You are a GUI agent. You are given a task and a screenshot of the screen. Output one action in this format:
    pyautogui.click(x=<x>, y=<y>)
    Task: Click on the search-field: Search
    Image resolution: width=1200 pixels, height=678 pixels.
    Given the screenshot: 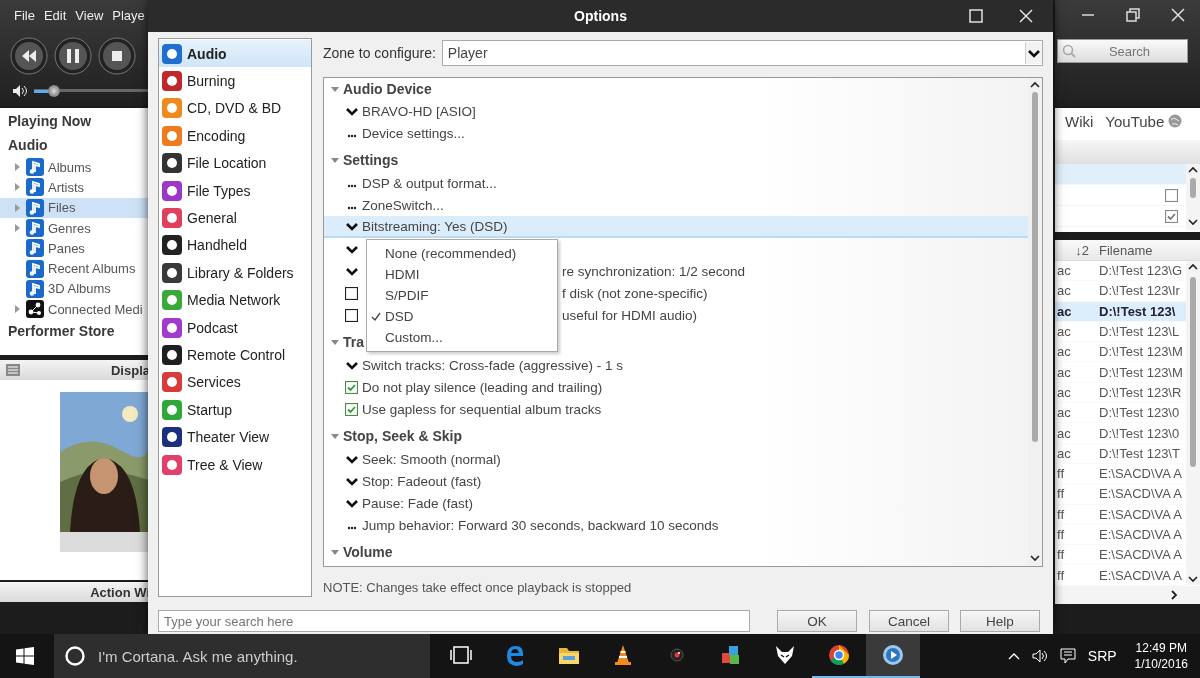 What is the action you would take?
    pyautogui.click(x=1122, y=51)
    